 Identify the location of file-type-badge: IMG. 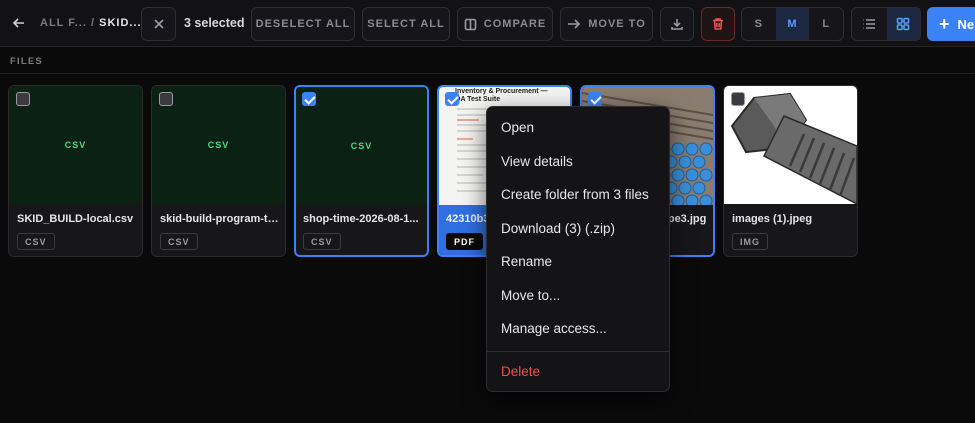
(750, 241).